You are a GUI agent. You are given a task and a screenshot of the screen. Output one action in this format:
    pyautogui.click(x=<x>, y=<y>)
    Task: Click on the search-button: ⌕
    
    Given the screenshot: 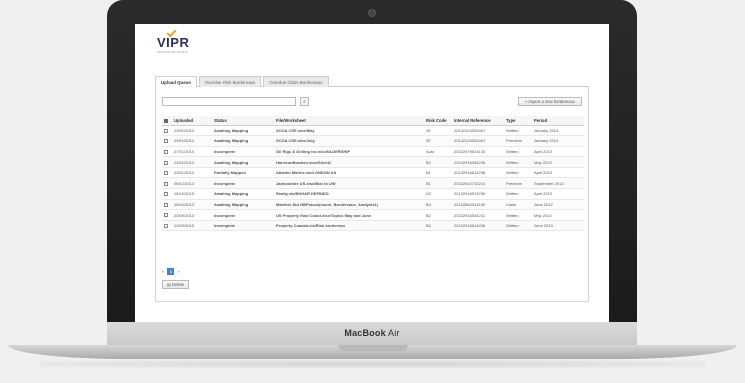 What is the action you would take?
    pyautogui.click(x=304, y=101)
    